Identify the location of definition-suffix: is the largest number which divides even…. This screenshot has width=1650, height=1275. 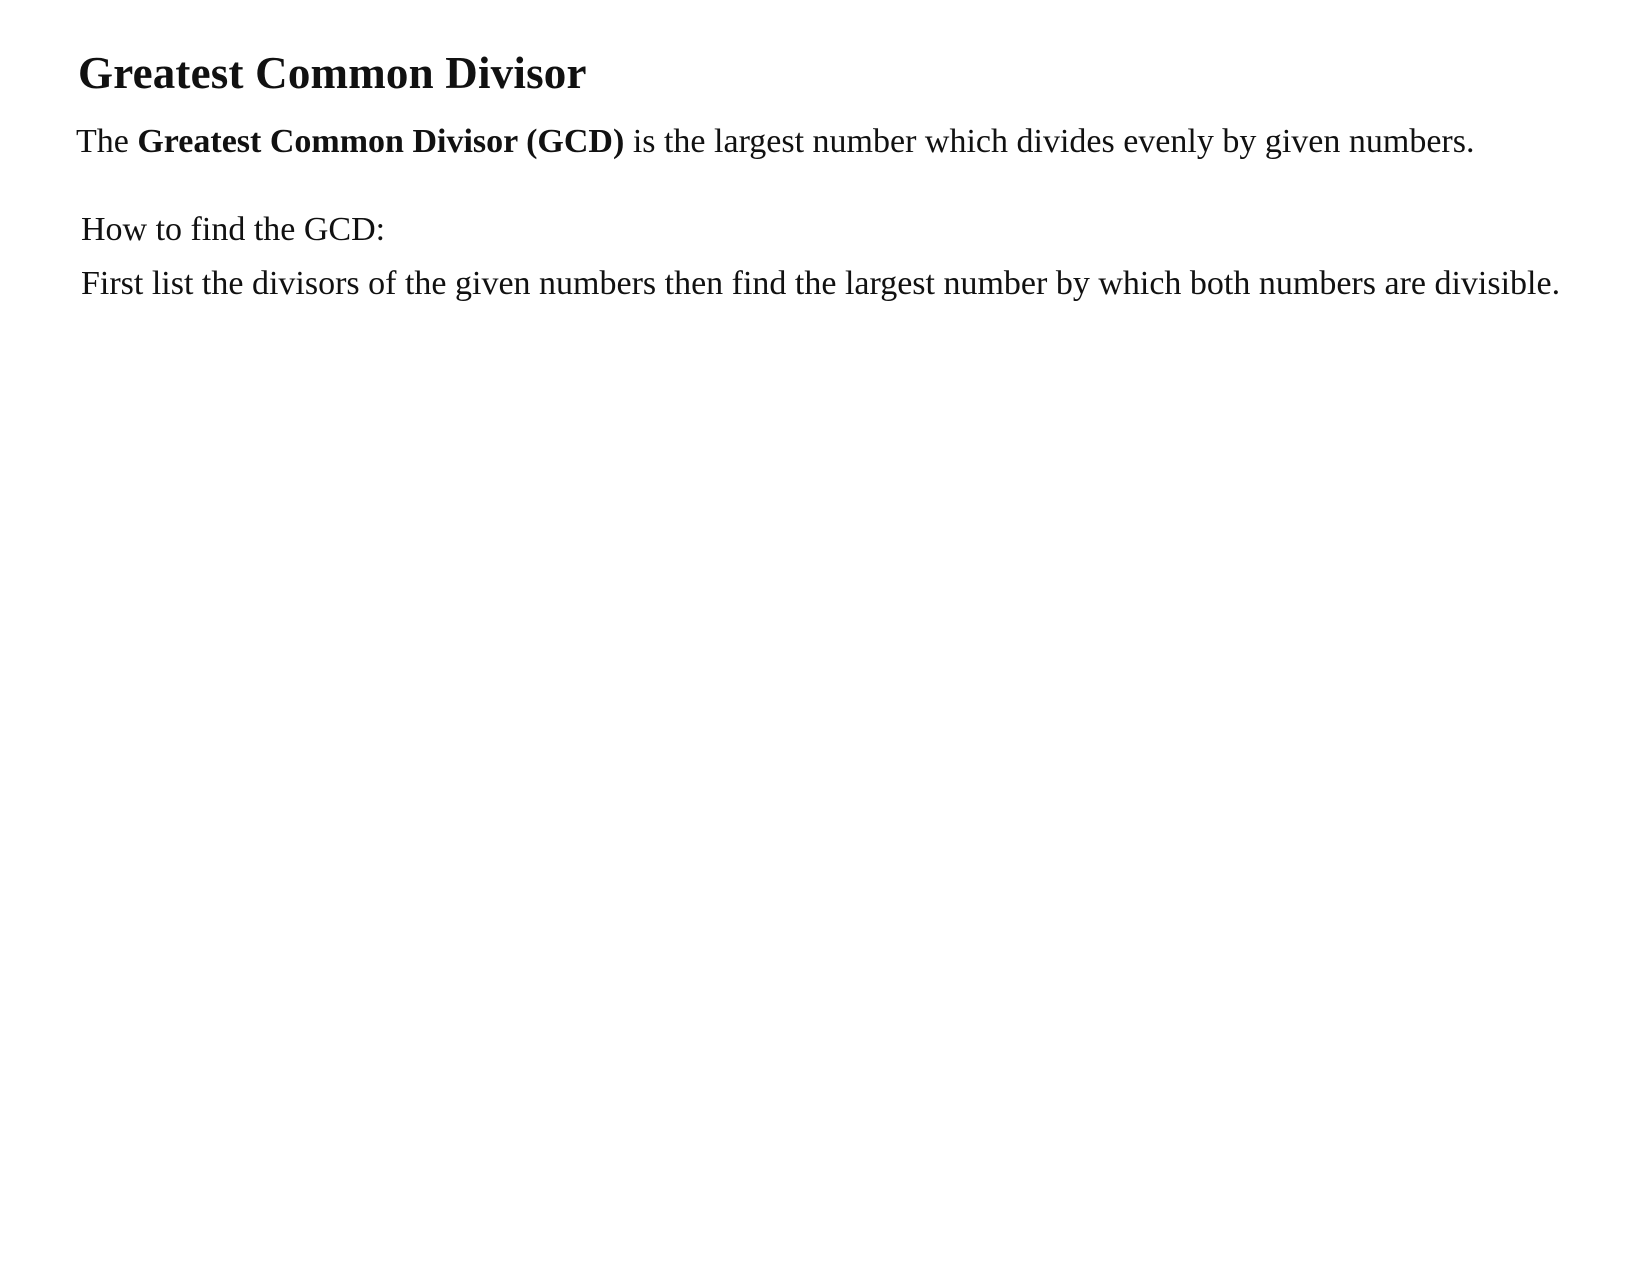
(1049, 141).